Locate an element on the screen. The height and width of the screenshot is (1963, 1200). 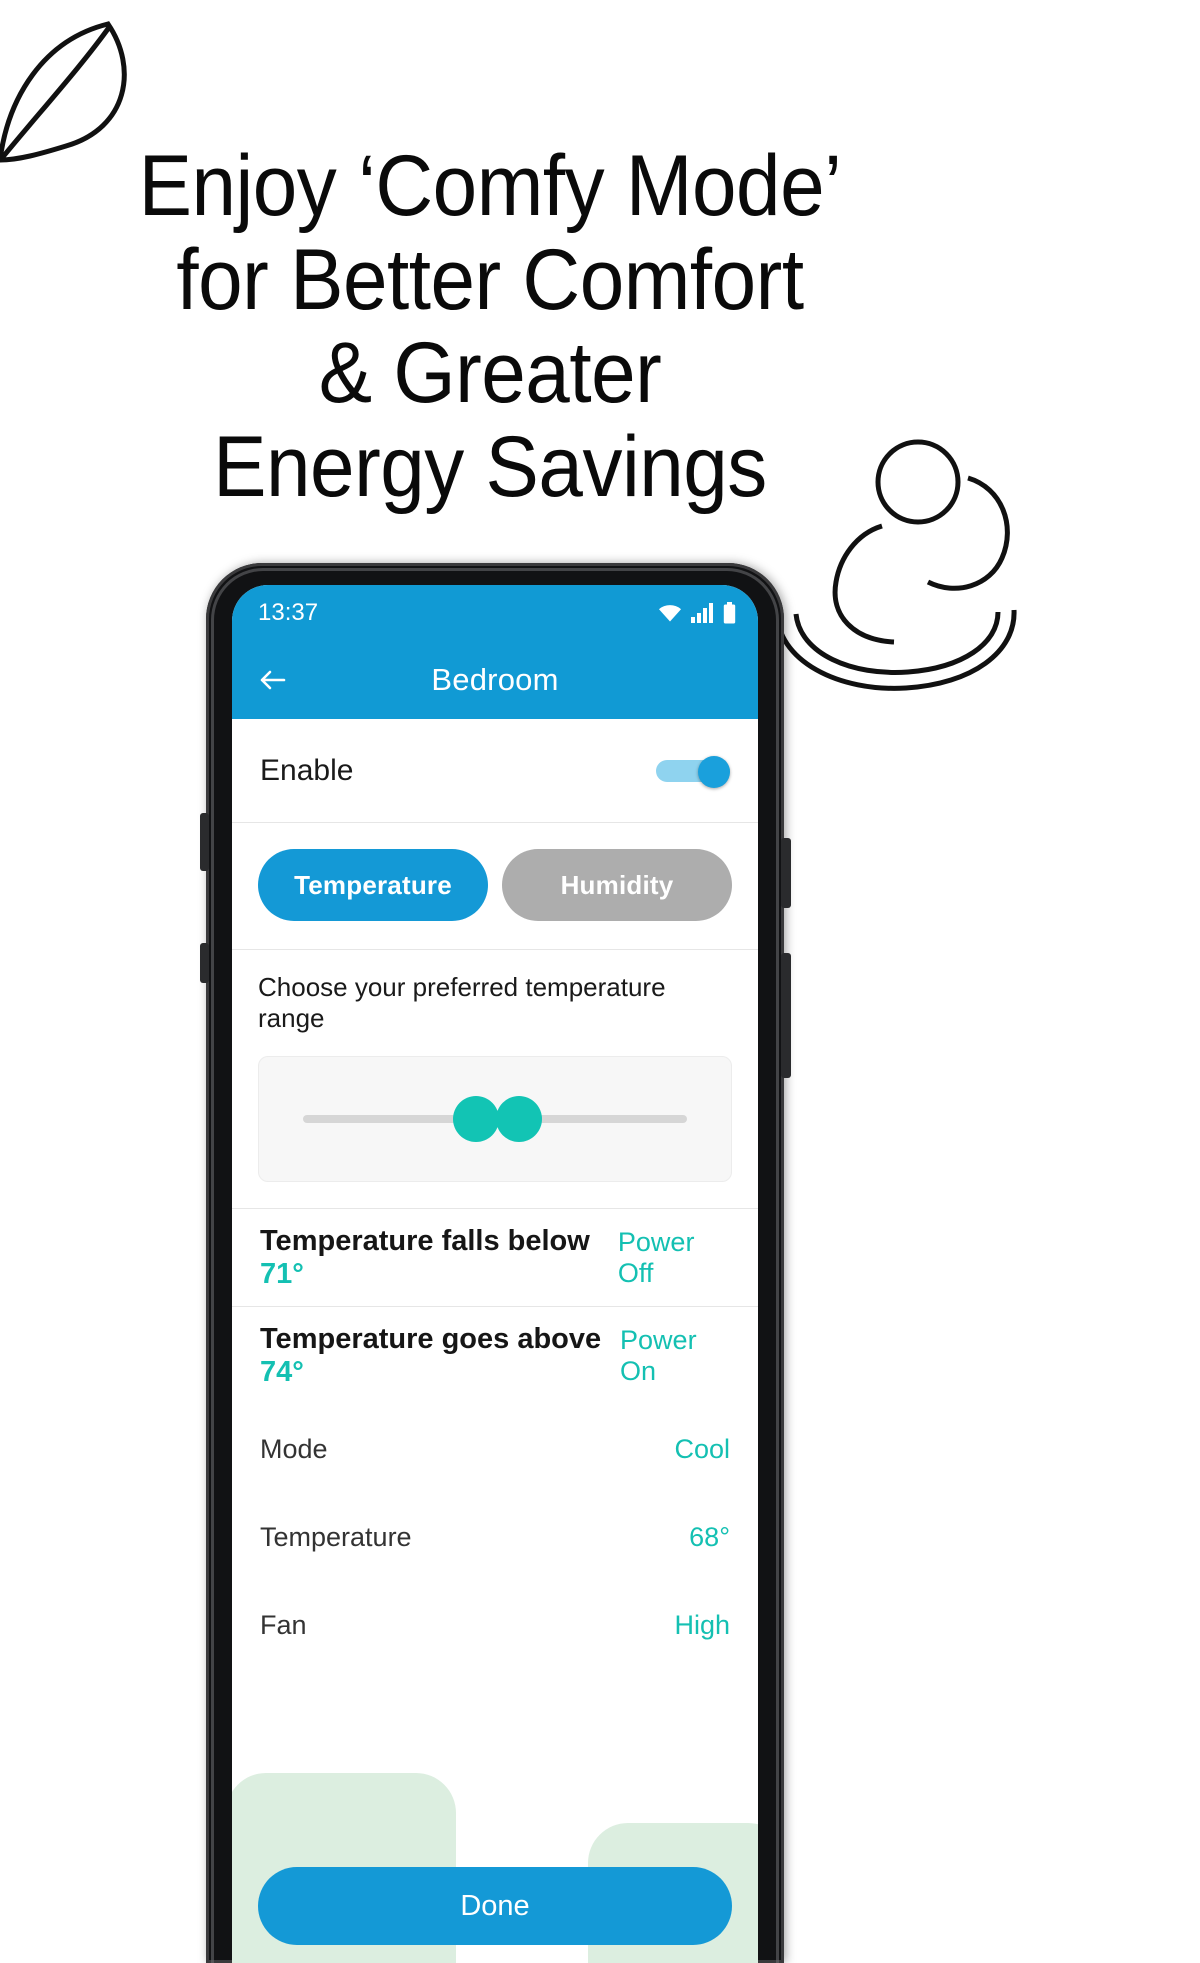
status-time: 13:37 is located at coordinates (288, 612).